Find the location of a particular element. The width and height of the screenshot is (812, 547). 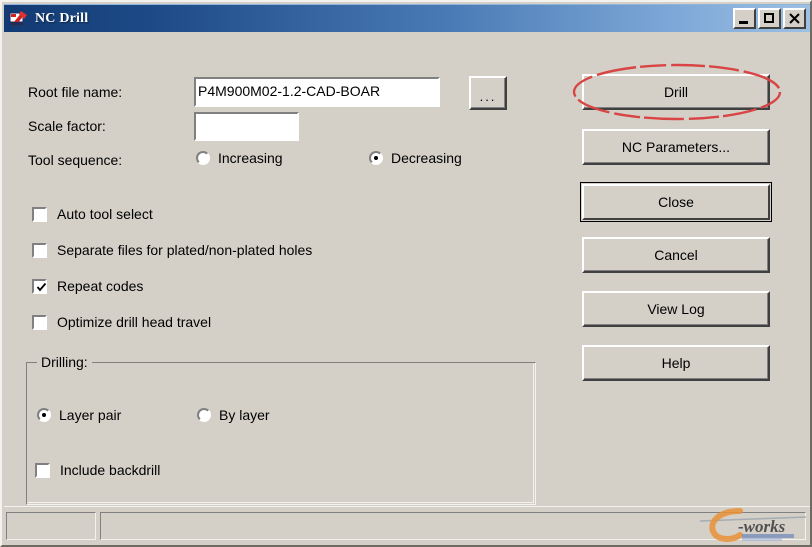

window-controls is located at coordinates (769, 18).